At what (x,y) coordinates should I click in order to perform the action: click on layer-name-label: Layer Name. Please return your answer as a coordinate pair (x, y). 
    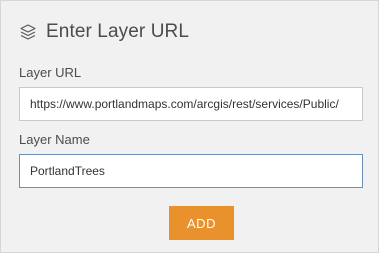
    Looking at the image, I should click on (54, 139).